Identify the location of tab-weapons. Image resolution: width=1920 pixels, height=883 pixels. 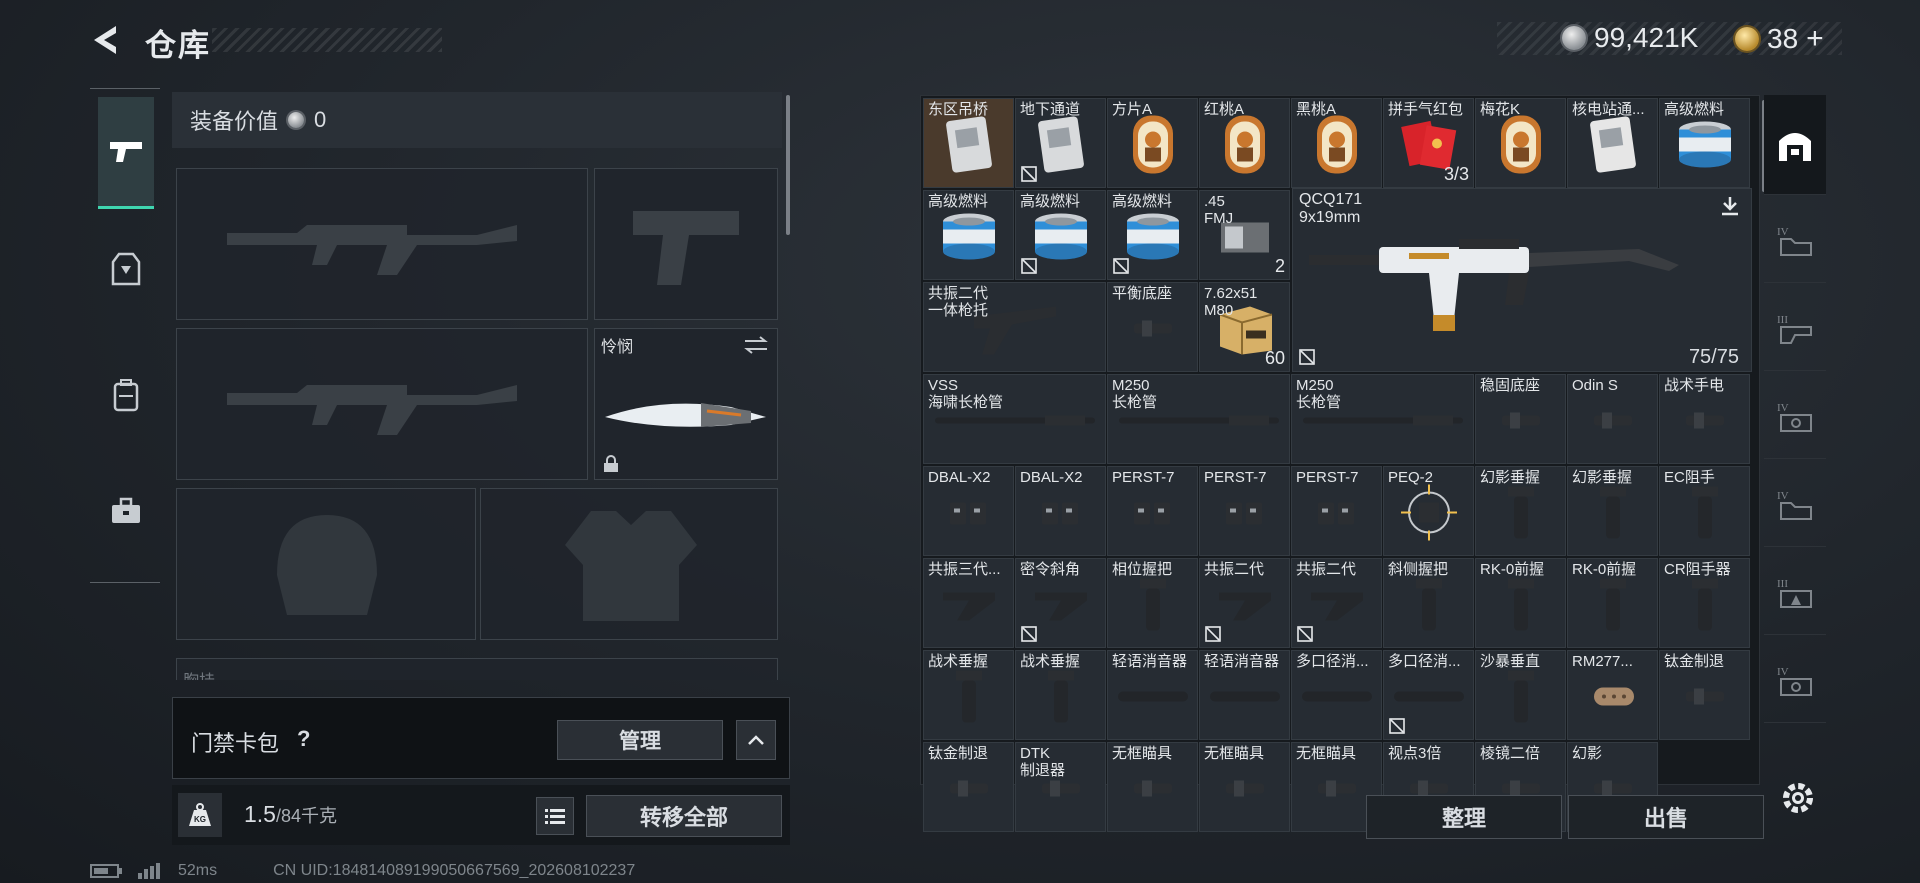
(126, 153).